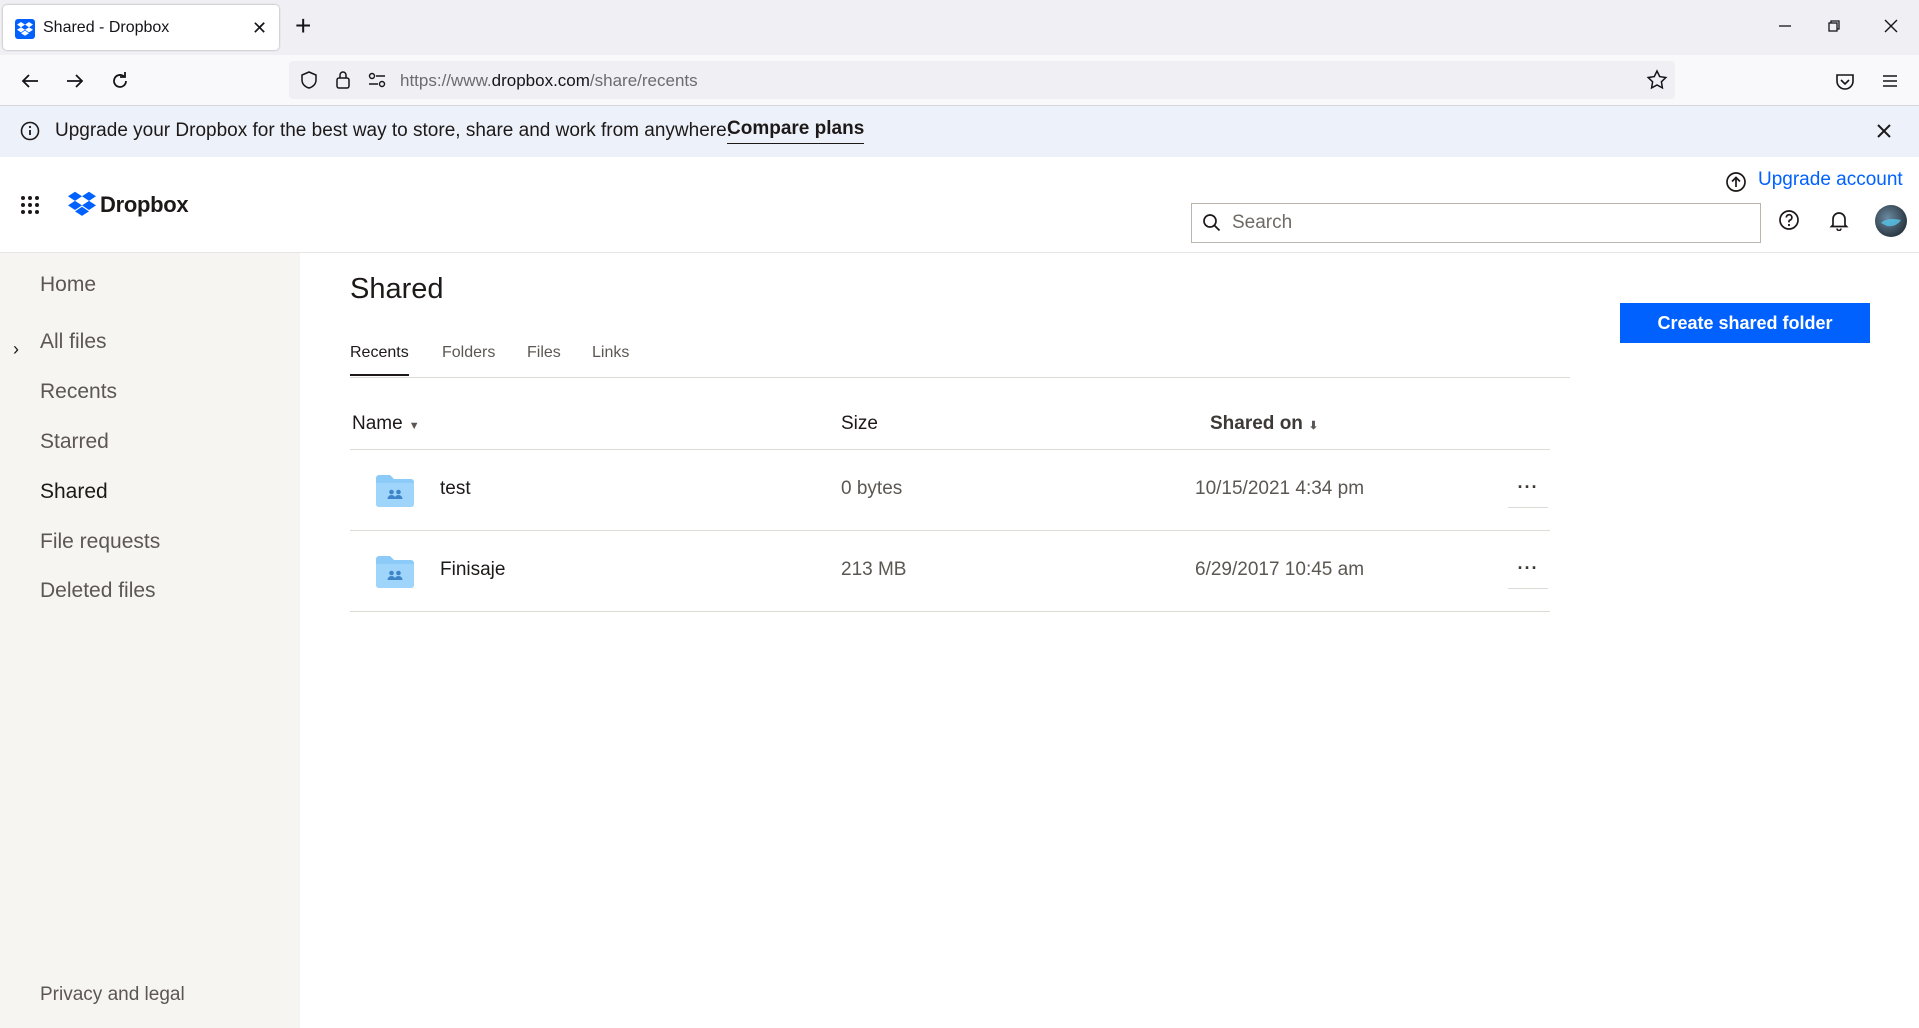  Describe the element at coordinates (959, 27) in the screenshot. I see `browser-tab-bar: Shared - Dropbox ✕ +` at that location.